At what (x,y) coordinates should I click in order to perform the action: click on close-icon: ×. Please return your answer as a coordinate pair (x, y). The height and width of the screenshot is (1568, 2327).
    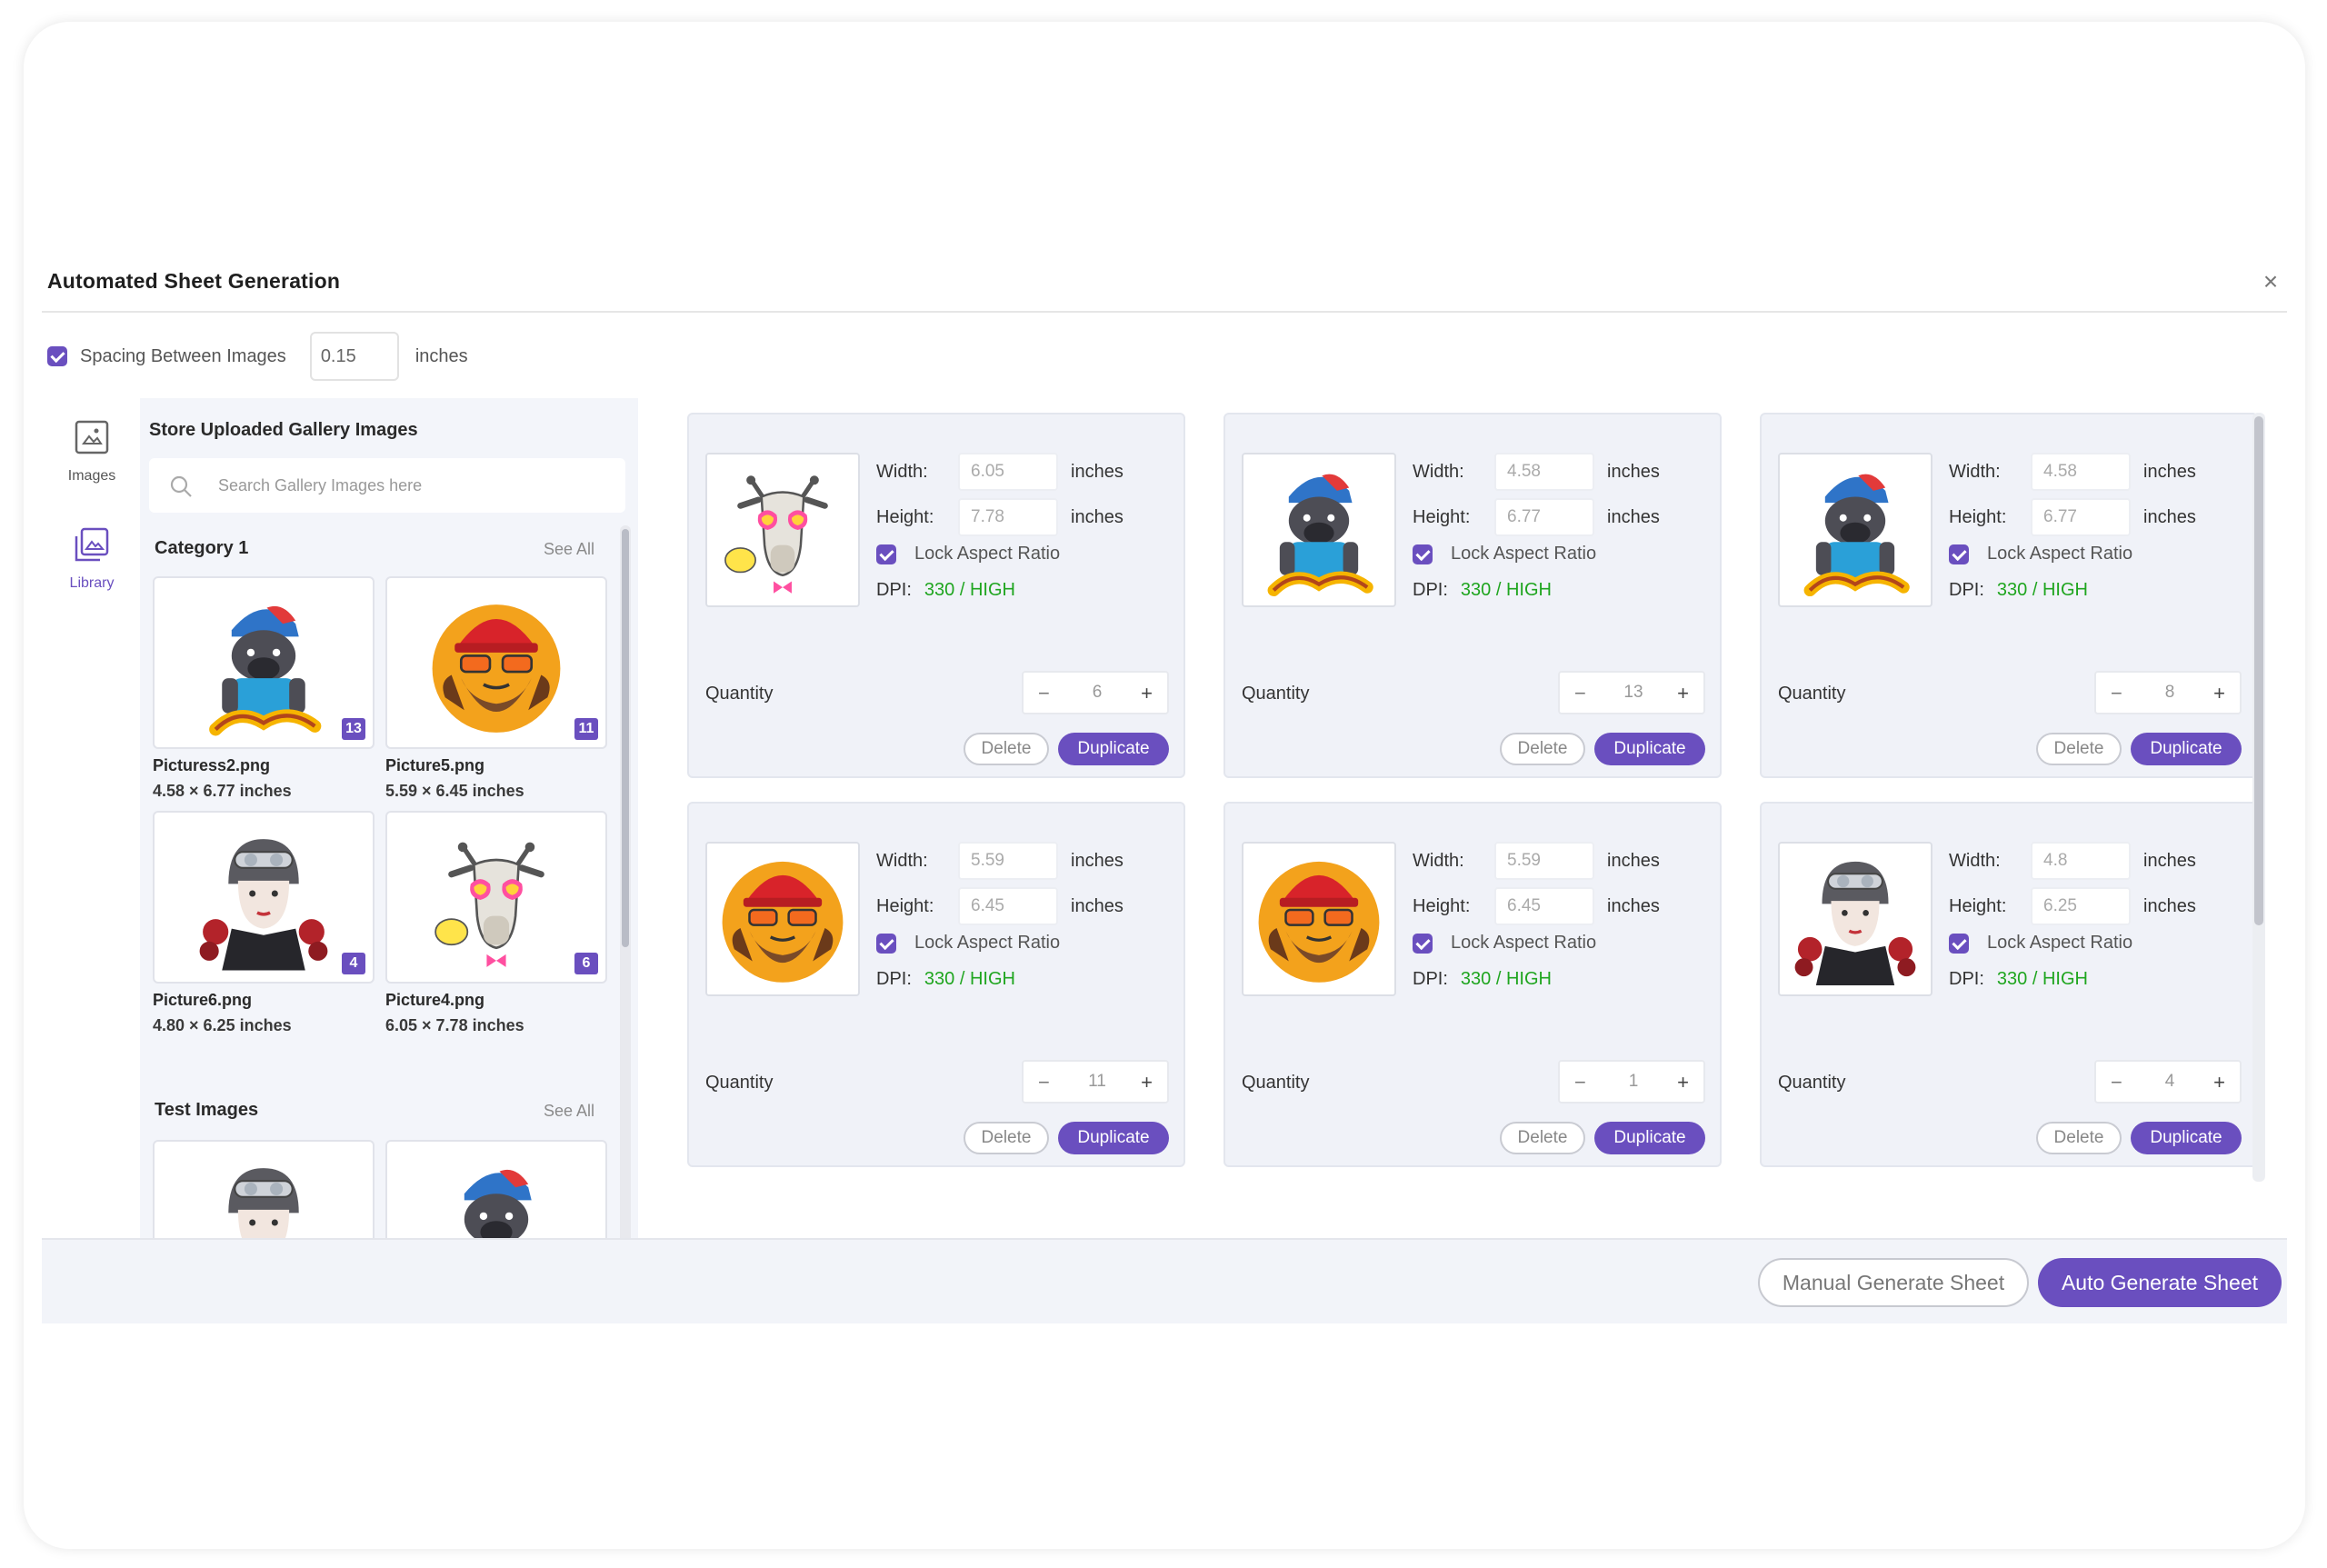
    Looking at the image, I should click on (2270, 282).